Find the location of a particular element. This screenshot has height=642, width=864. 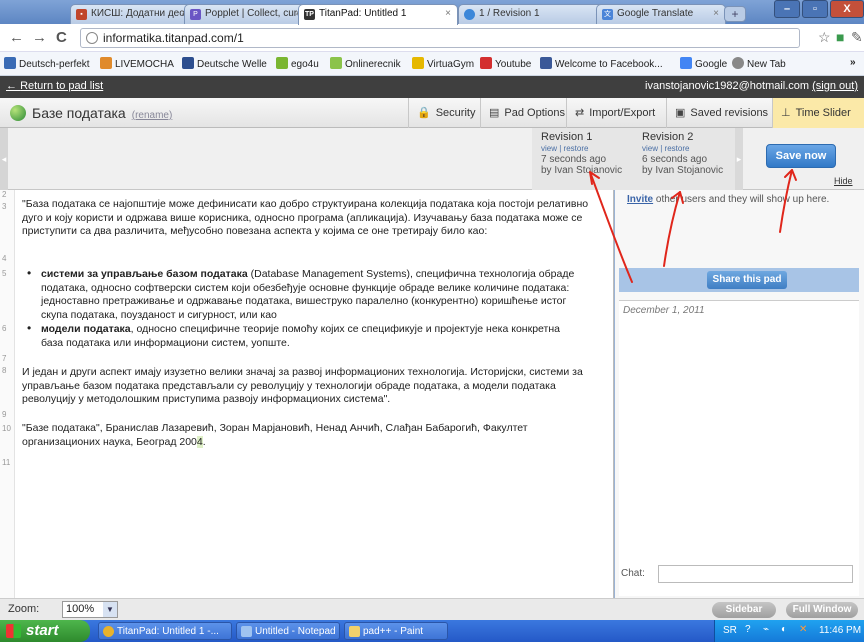

chat-date: December 1, 2011 is located at coordinates (664, 310).